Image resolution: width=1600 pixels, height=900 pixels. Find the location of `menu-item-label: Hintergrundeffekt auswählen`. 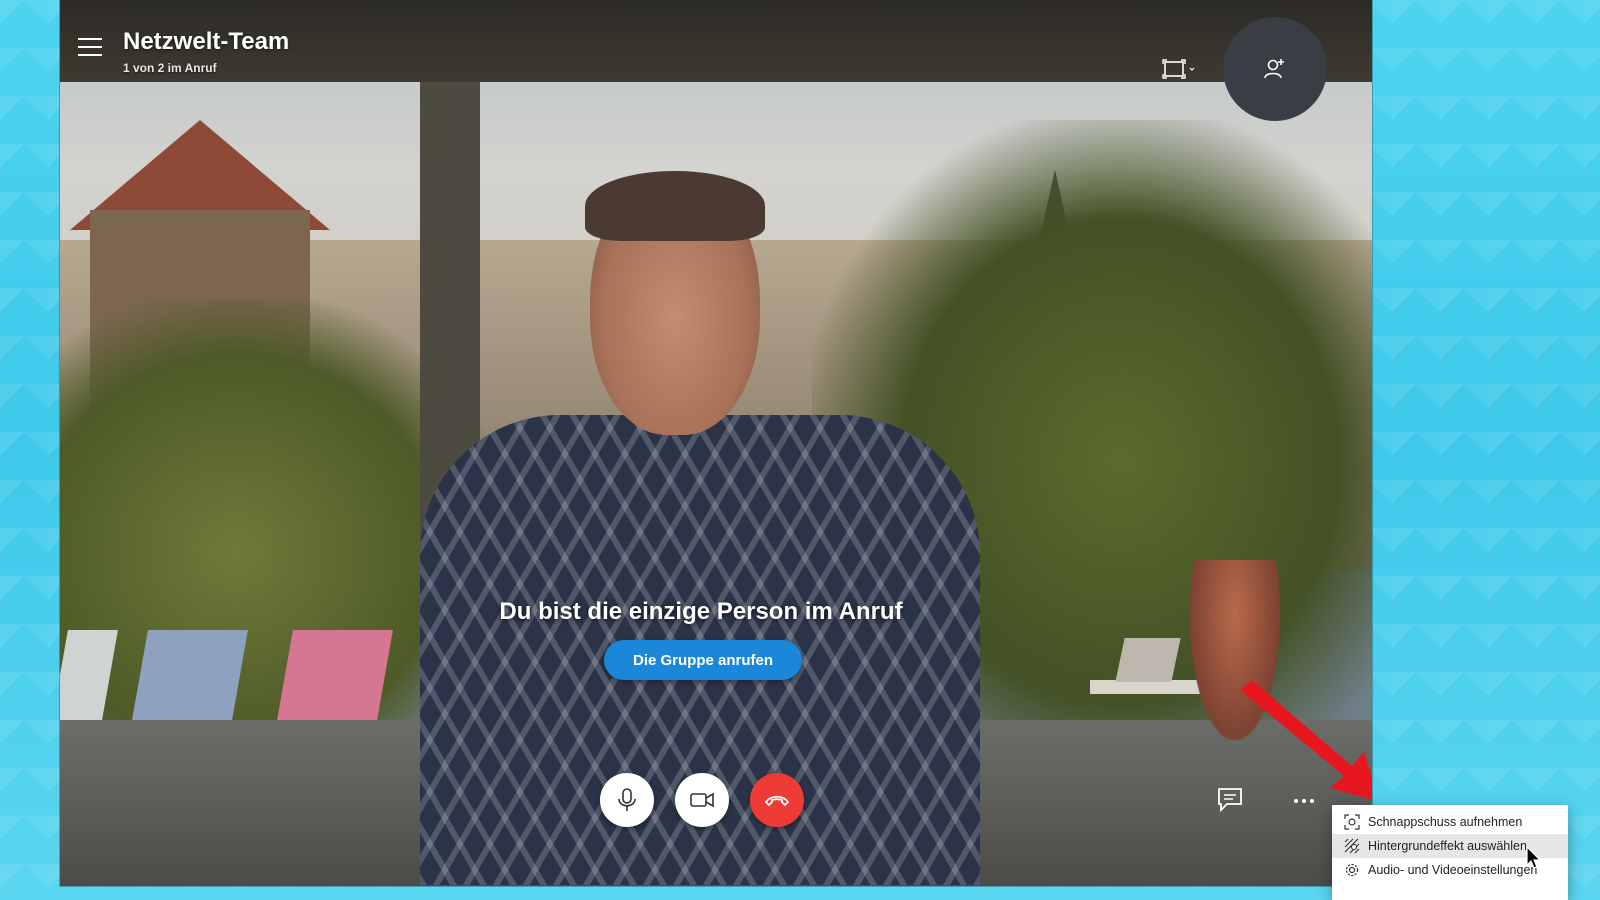

menu-item-label: Hintergrundeffekt auswählen is located at coordinates (1447, 846).